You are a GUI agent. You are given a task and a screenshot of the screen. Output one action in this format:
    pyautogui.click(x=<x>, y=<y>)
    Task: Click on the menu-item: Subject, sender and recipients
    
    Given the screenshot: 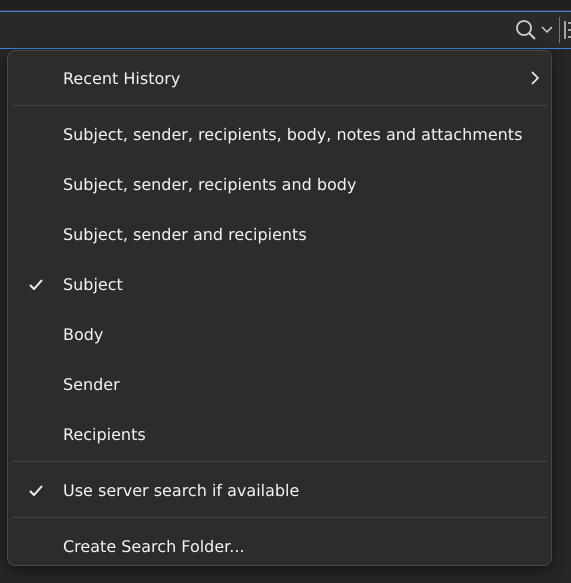 What is the action you would take?
    pyautogui.click(x=279, y=234)
    